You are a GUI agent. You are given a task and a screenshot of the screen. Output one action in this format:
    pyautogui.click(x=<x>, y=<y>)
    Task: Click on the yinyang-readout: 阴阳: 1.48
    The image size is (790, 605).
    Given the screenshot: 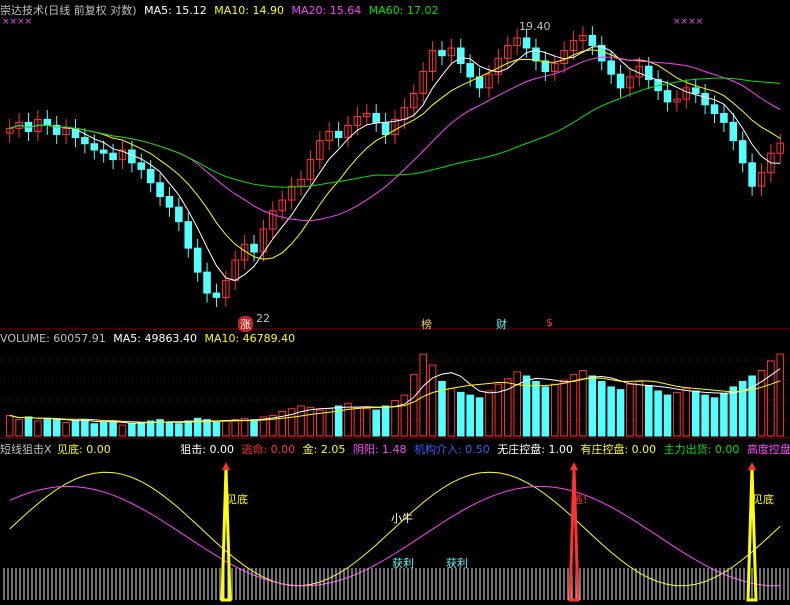 What is the action you would take?
    pyautogui.click(x=379, y=449)
    